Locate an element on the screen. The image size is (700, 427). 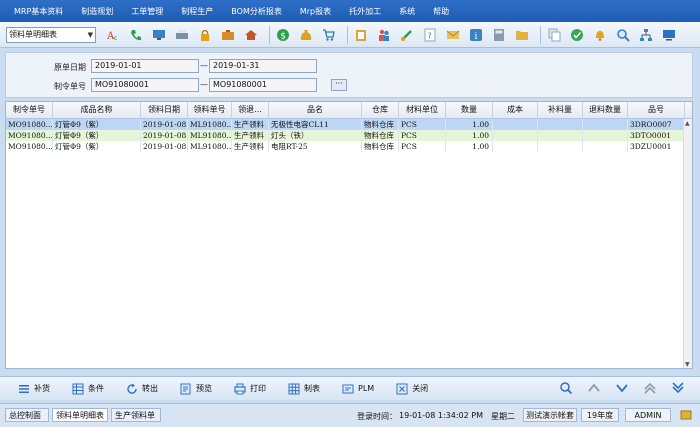
column-header: 成本 is located at coordinates (515, 110).